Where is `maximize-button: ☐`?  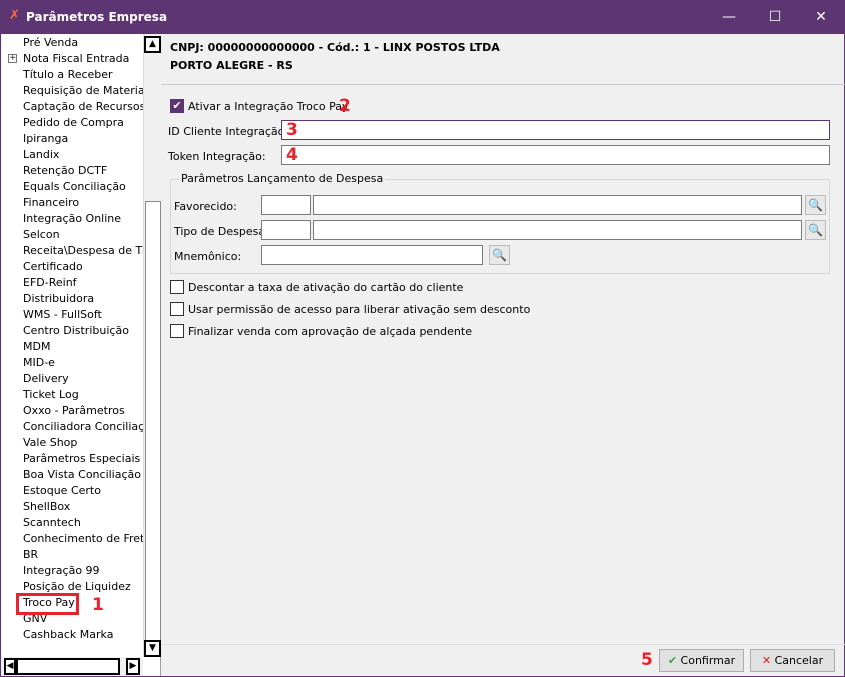
maximize-button: ☐ is located at coordinates (775, 17).